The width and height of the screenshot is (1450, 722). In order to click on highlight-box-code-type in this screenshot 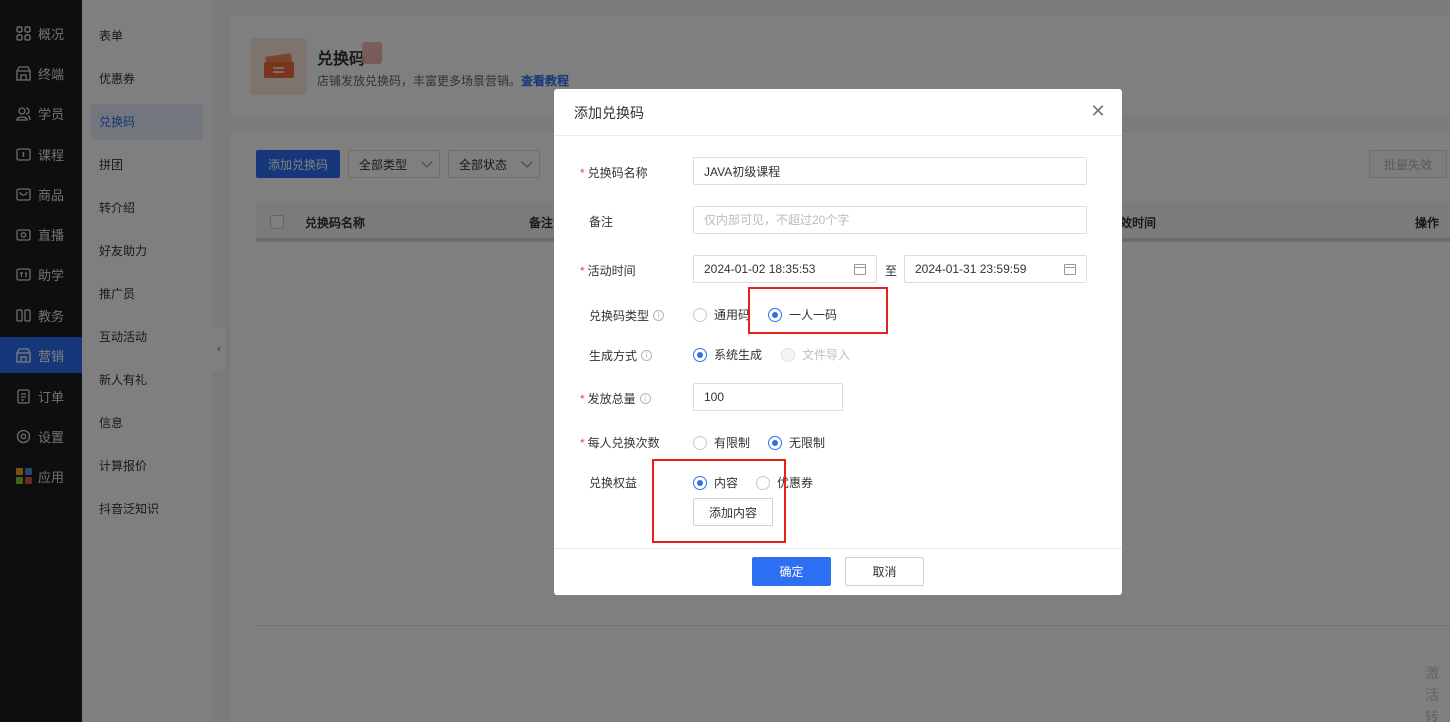, I will do `click(818, 310)`.